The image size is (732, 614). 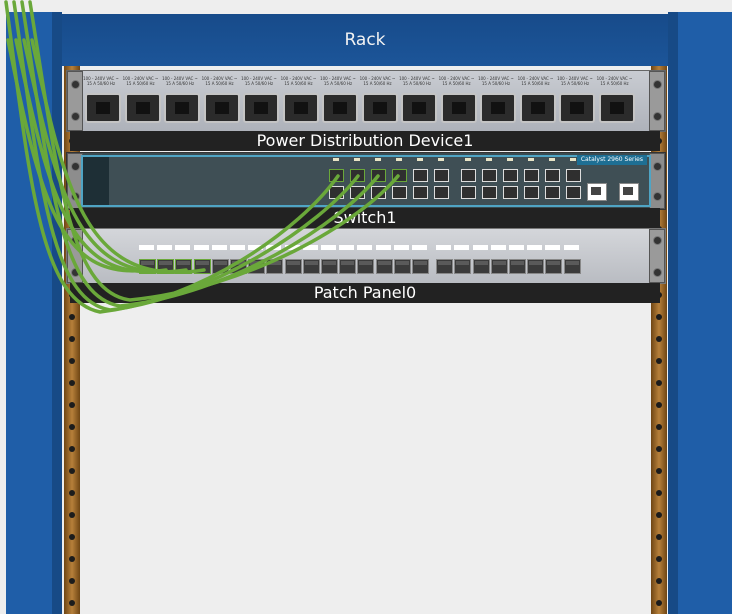 I want to click on switch-model-badge: Catalyst 2960 Series, so click(x=611, y=160).